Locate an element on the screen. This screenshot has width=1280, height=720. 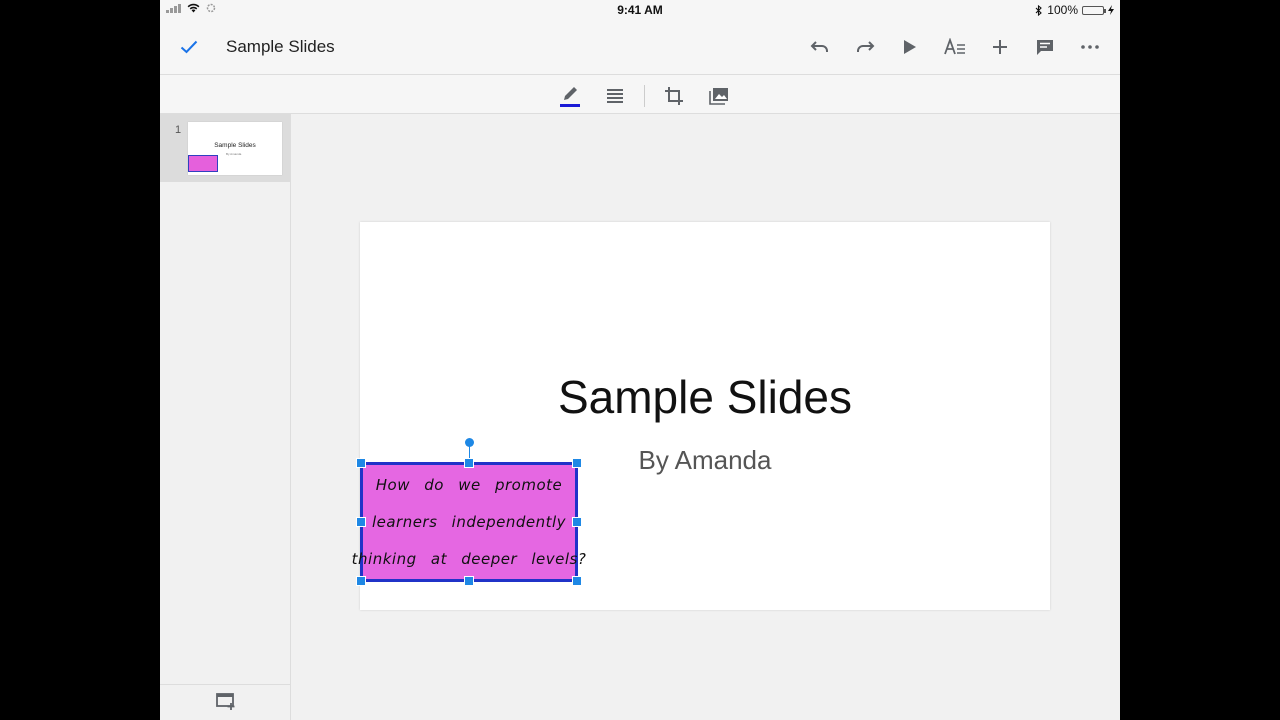
more-icon is located at coordinates (1090, 47).